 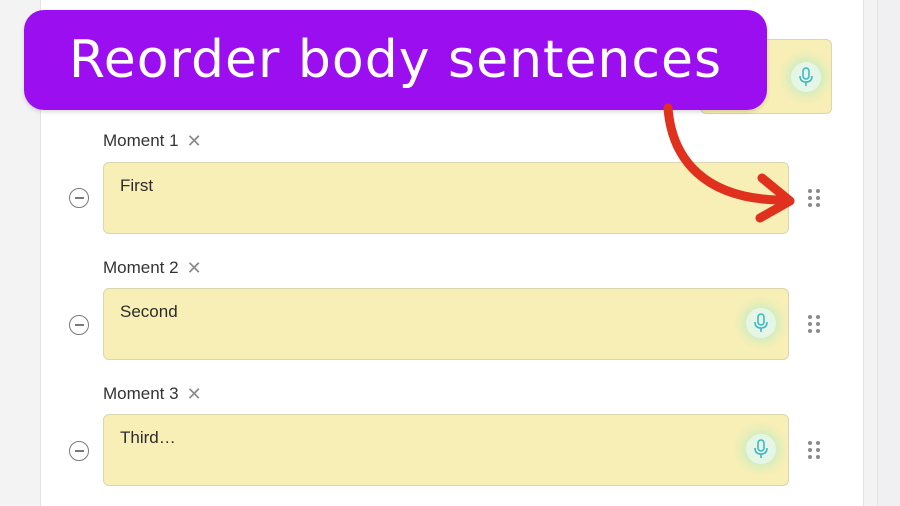 What do you see at coordinates (141, 393) in the screenshot?
I see `moment-label-text: Moment 3` at bounding box center [141, 393].